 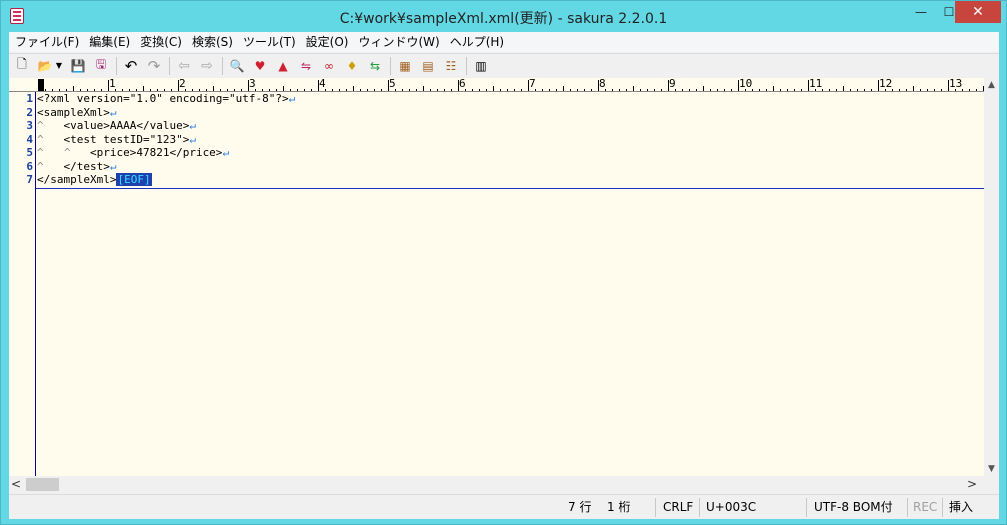 I want to click on ruler-label: 9, so click(x=672, y=84).